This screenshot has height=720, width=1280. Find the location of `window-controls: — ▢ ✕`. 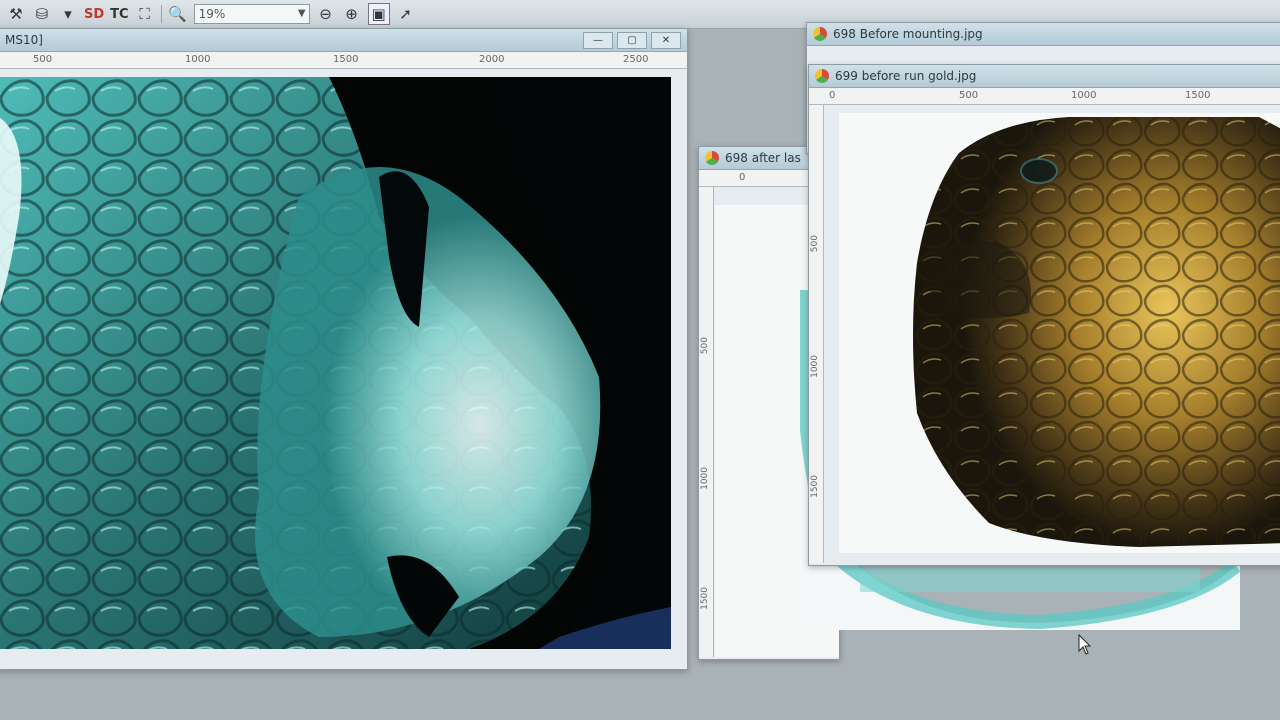

window-controls: — ▢ ✕ is located at coordinates (632, 40).